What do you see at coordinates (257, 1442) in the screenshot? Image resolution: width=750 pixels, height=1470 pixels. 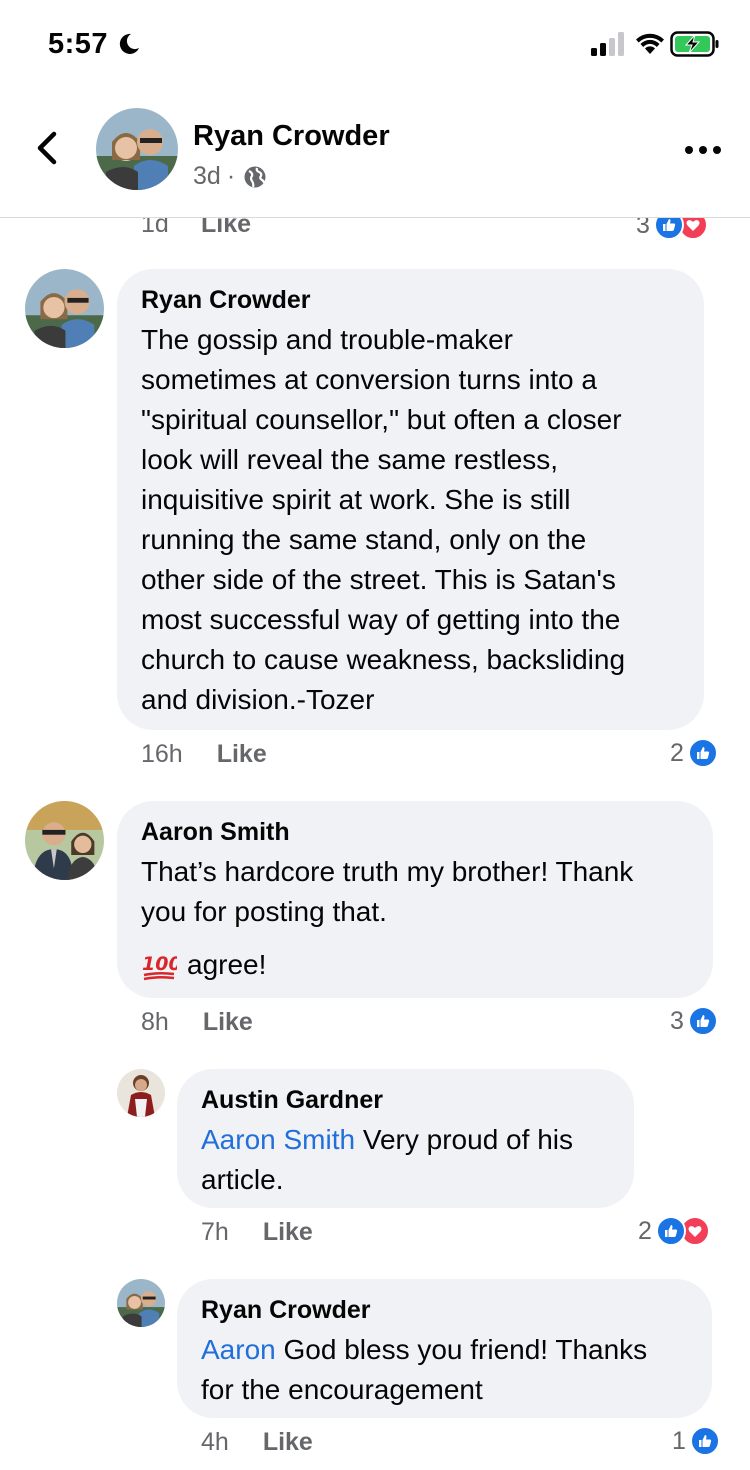 I see `reply-actions: 4h Like` at bounding box center [257, 1442].